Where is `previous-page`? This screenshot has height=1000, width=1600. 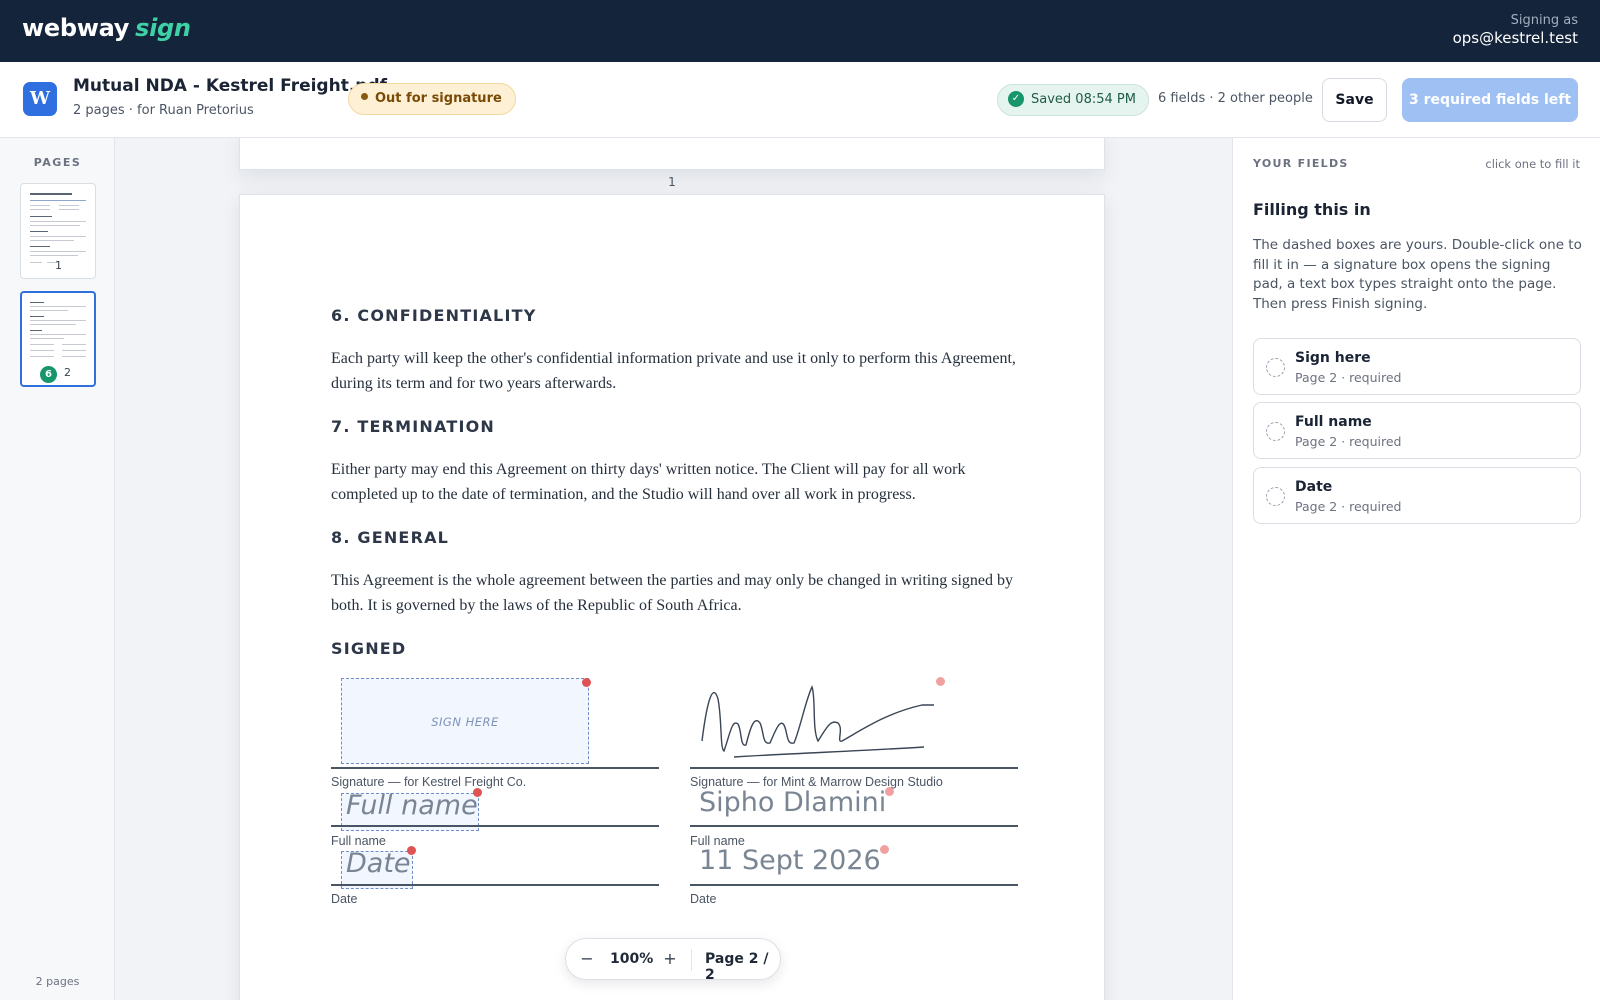 previous-page is located at coordinates (672, 154).